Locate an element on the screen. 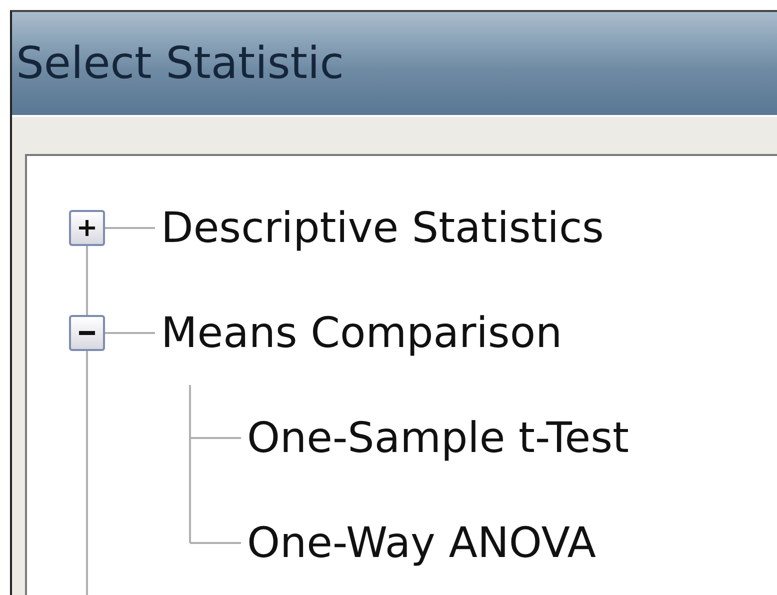 Image resolution: width=777 pixels, height=595 pixels. tree-item: One-Way ANOVA is located at coordinates (414, 542).